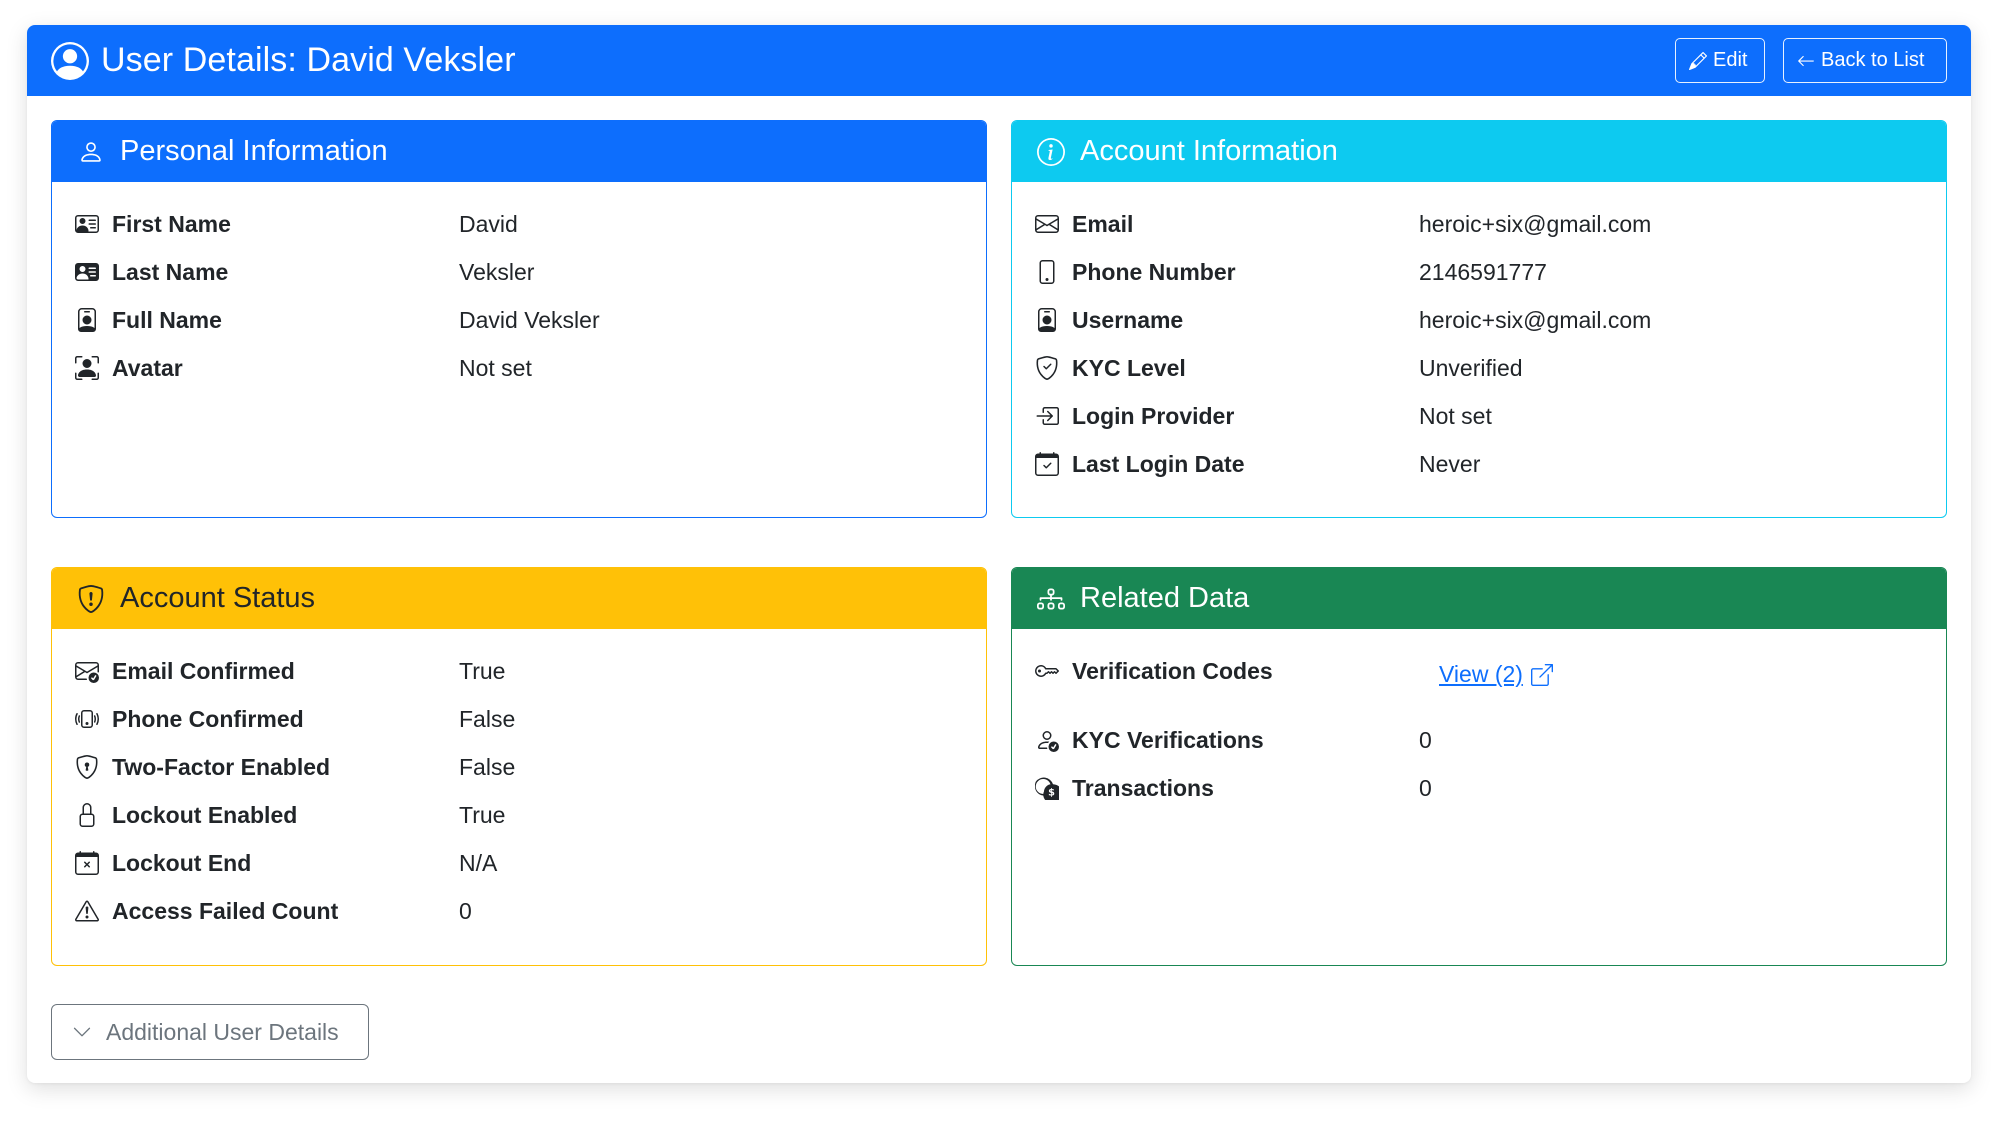 The image size is (1998, 1132). I want to click on lockout-enabled-value: True, so click(482, 814).